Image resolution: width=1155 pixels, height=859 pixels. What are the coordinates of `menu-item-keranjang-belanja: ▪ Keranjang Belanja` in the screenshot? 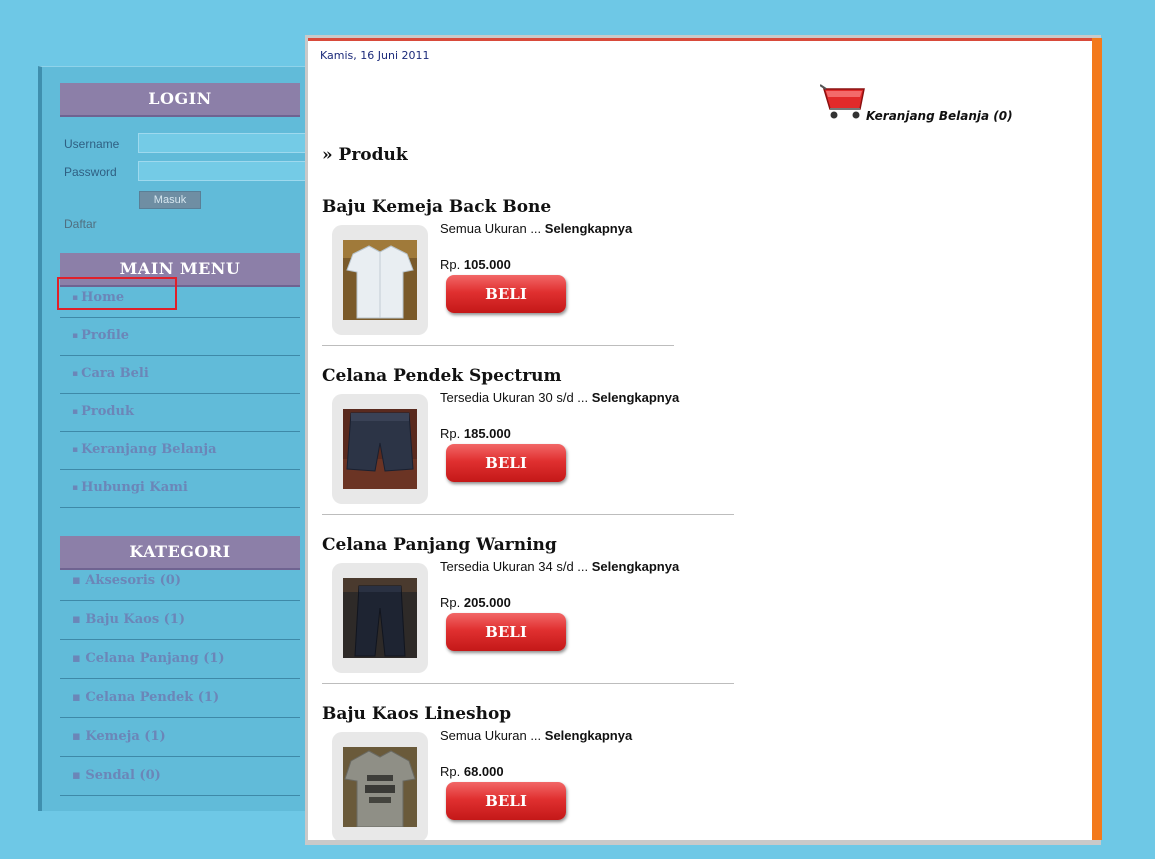 It's located at (180, 451).